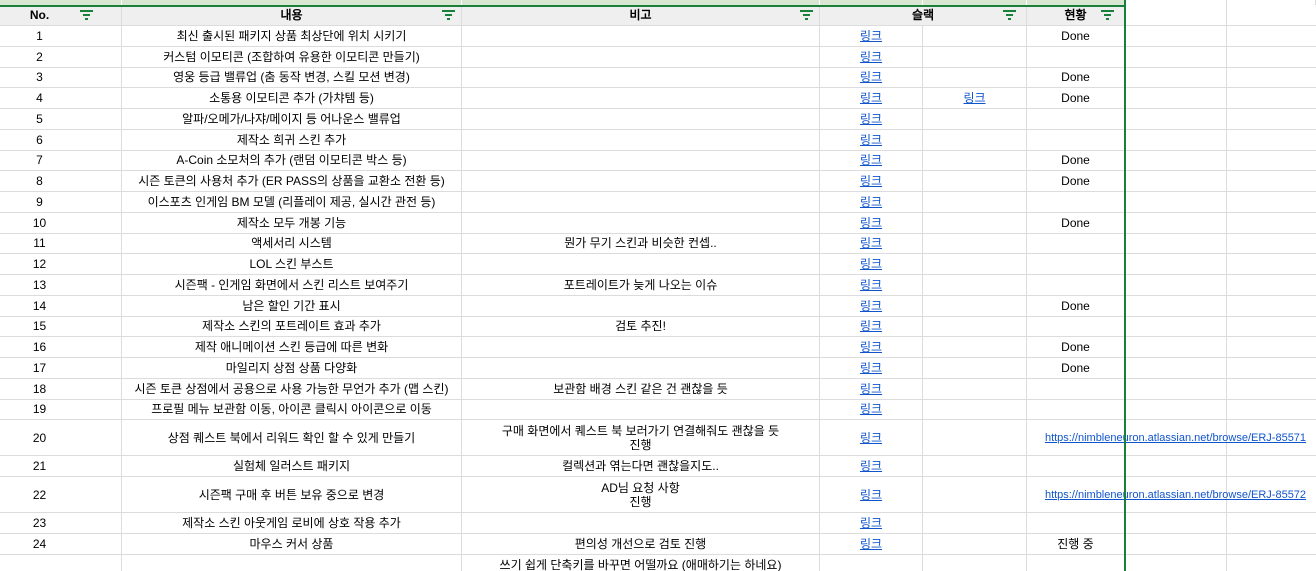  Describe the element at coordinates (61, 15) in the screenshot. I see `header-cell-no: No.` at that location.